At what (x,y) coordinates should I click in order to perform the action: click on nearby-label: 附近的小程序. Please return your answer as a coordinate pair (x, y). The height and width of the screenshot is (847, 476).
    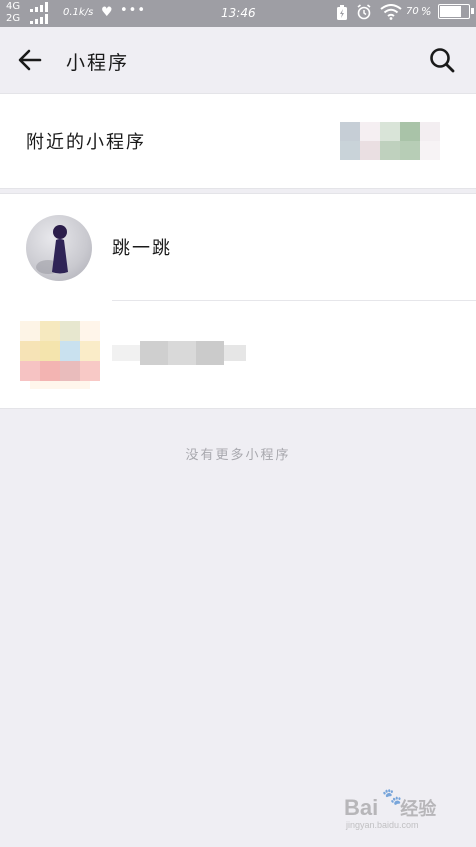
    Looking at the image, I should click on (86, 142).